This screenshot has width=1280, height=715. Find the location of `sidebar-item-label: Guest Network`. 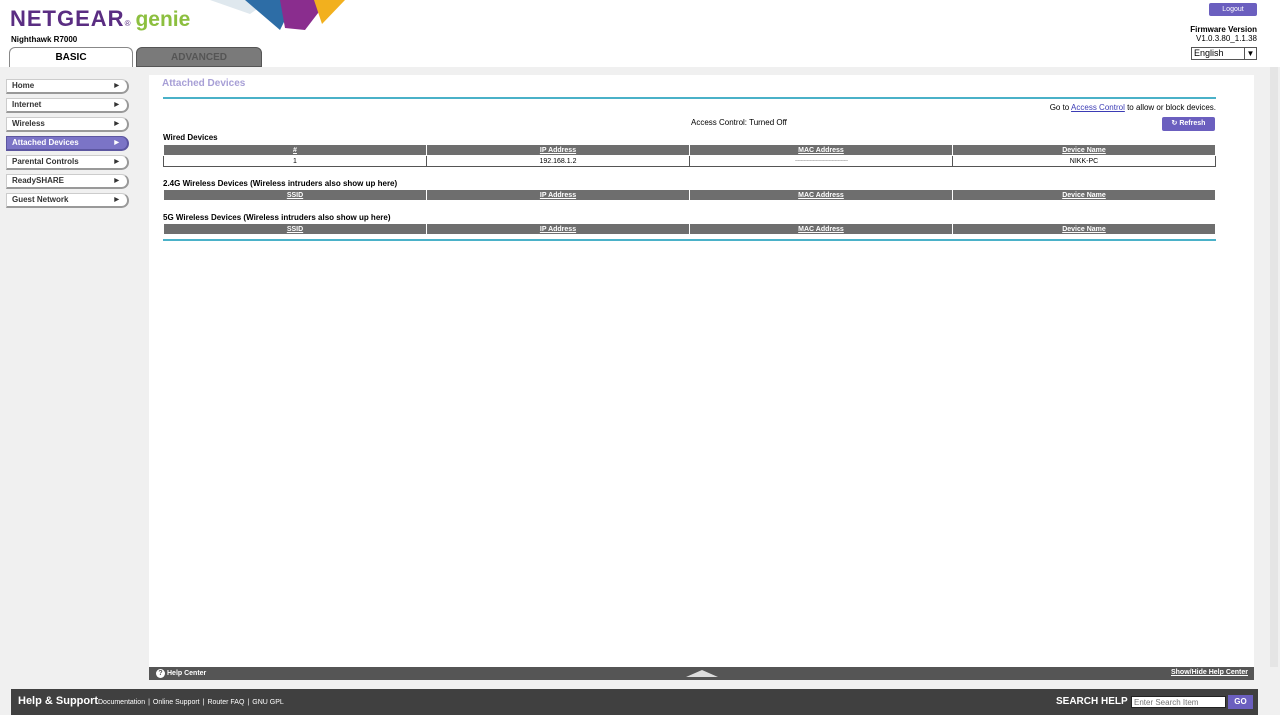

sidebar-item-label: Guest Network is located at coordinates (40, 199).